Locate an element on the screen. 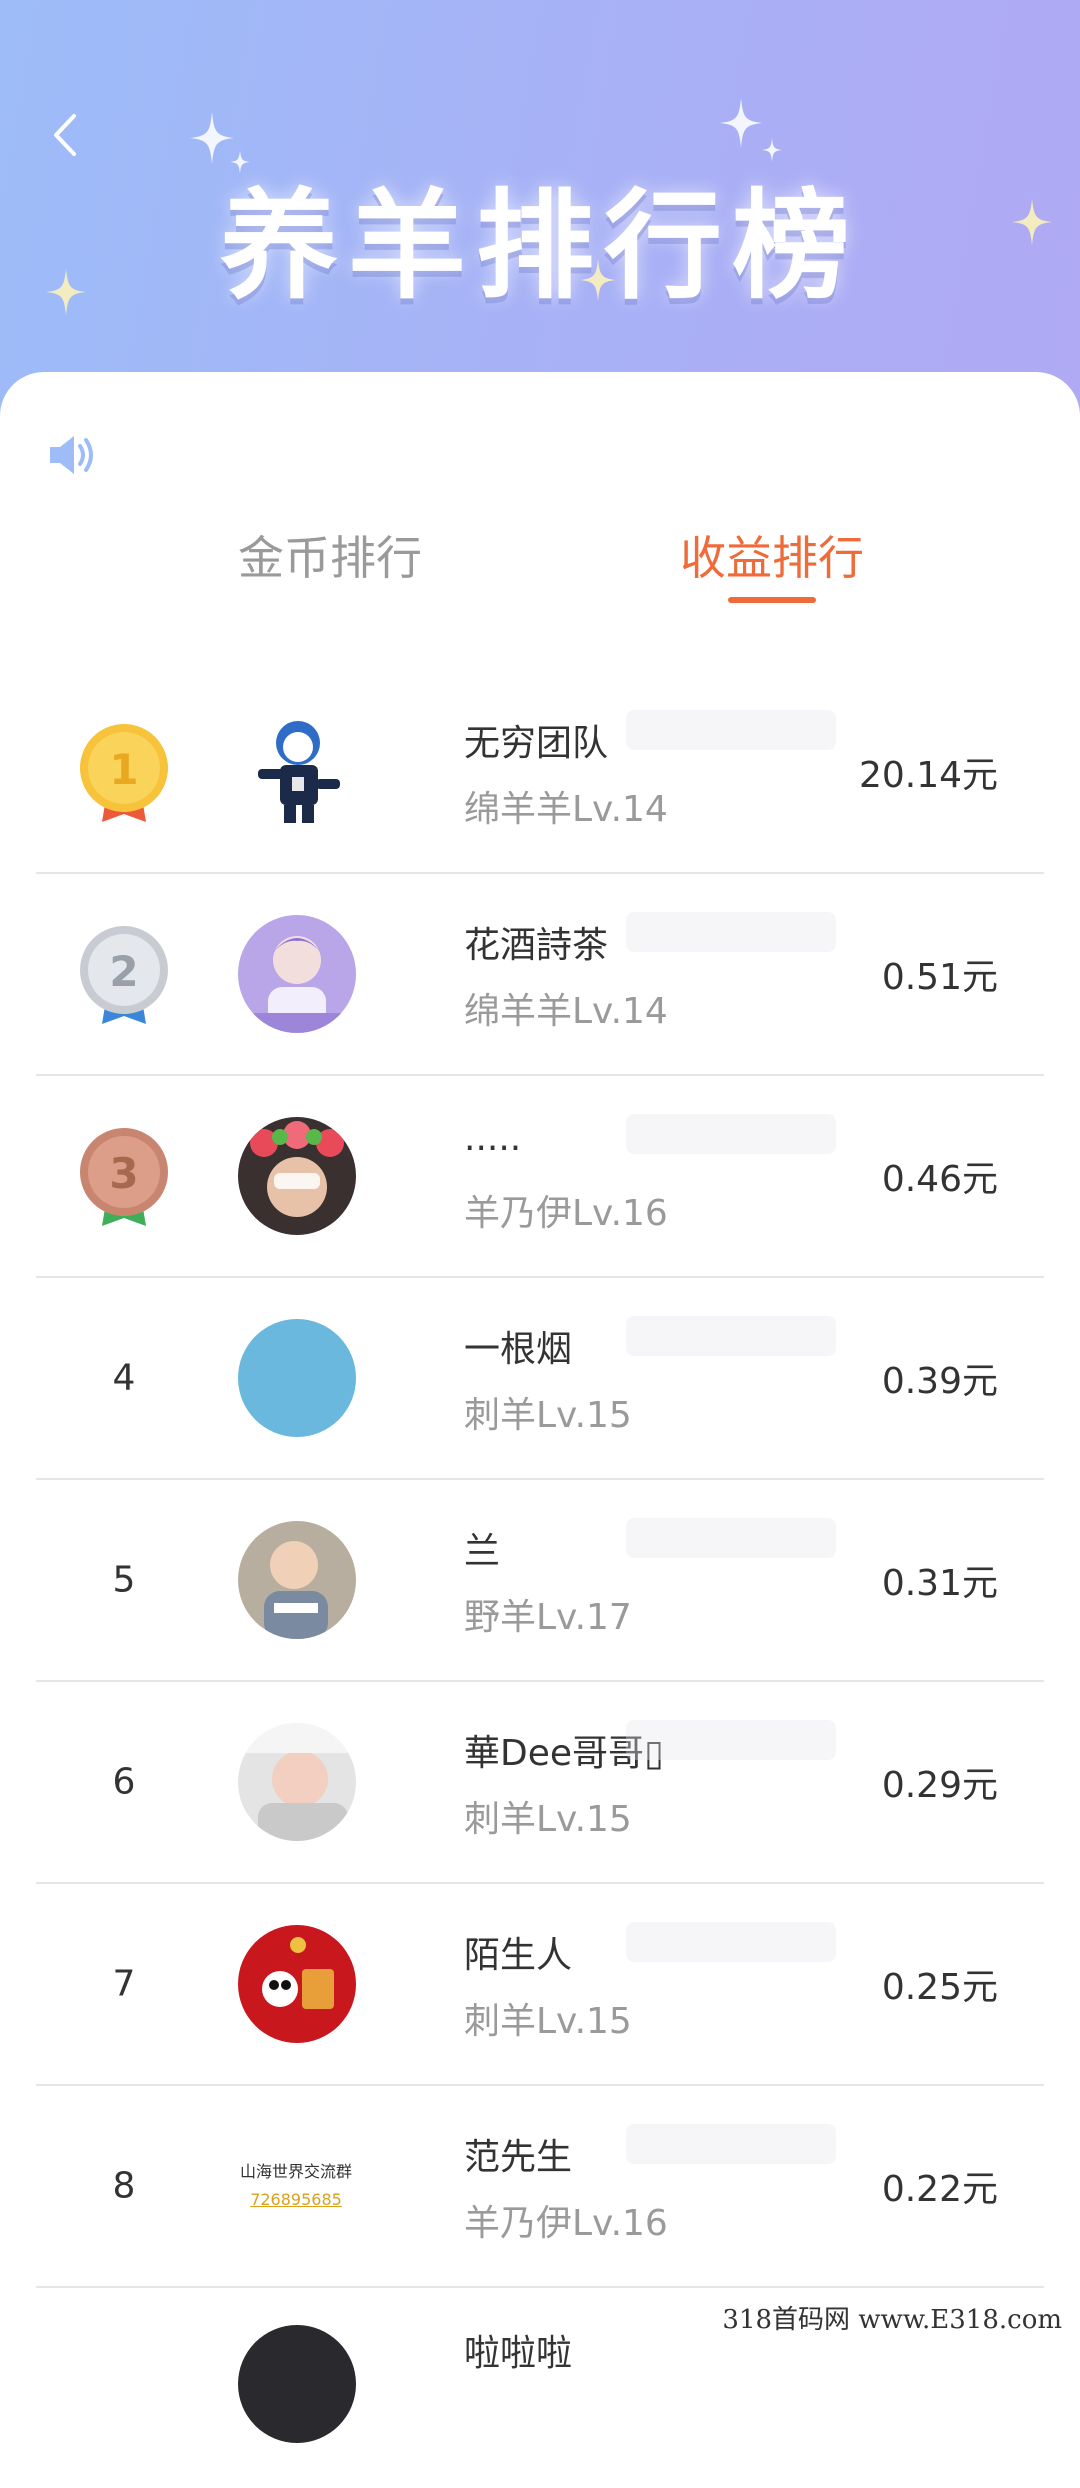 The image size is (1080, 2488). user-name: 兰 is located at coordinates (482, 1551).